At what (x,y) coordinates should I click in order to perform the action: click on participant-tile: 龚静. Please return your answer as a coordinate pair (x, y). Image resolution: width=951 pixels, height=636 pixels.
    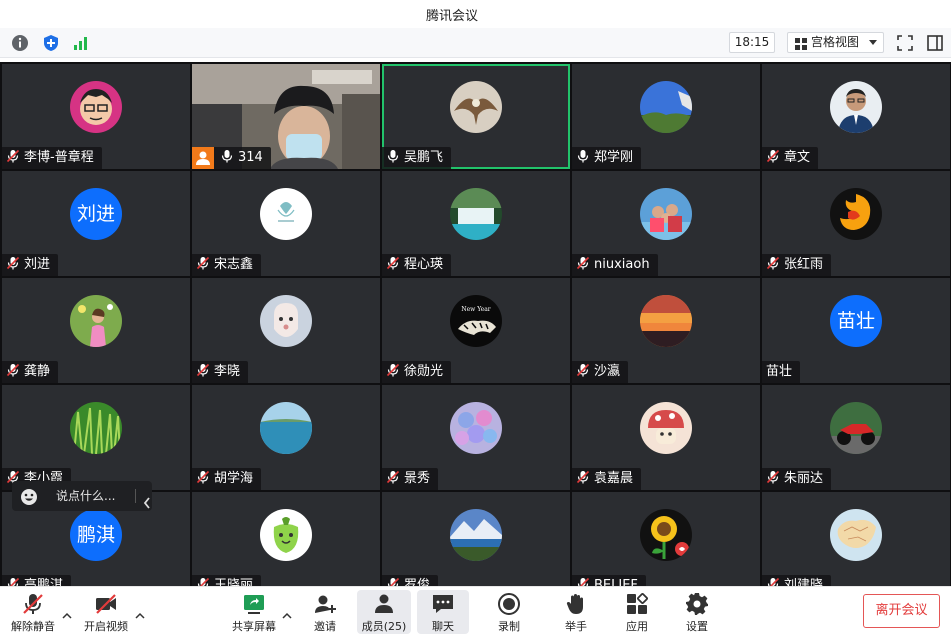
    Looking at the image, I should click on (96, 330).